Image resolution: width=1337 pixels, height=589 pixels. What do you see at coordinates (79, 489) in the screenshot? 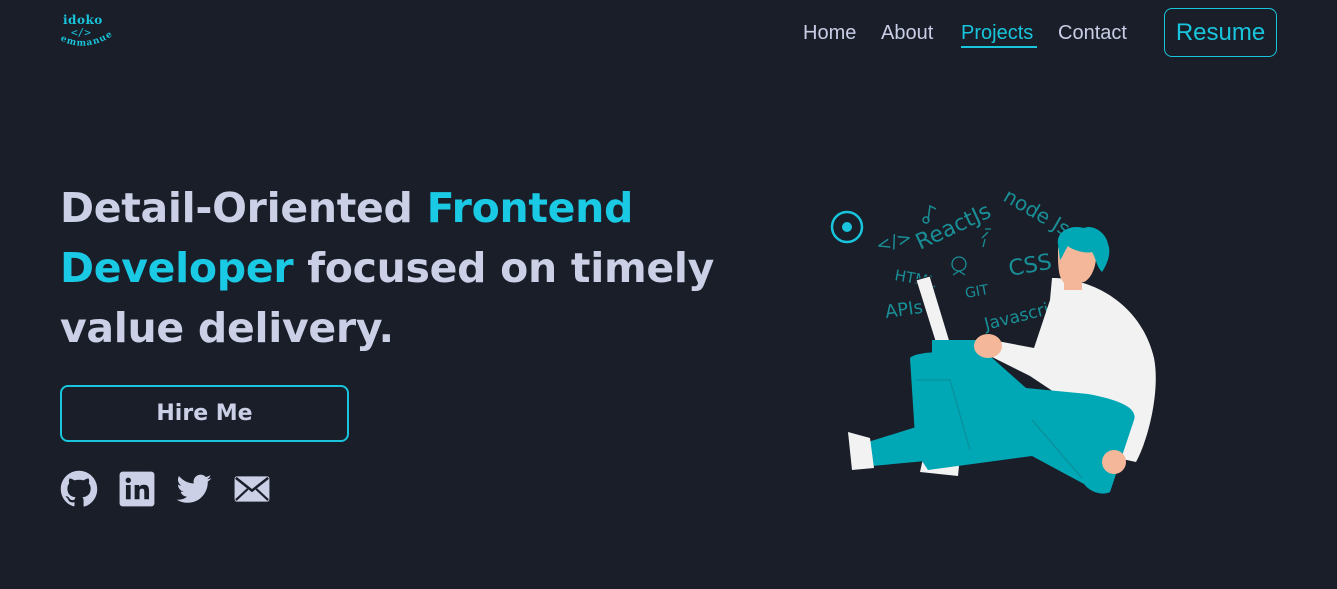
I see `github-icon` at bounding box center [79, 489].